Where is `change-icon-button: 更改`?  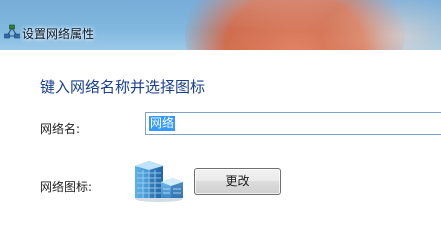 change-icon-button: 更改 is located at coordinates (237, 181).